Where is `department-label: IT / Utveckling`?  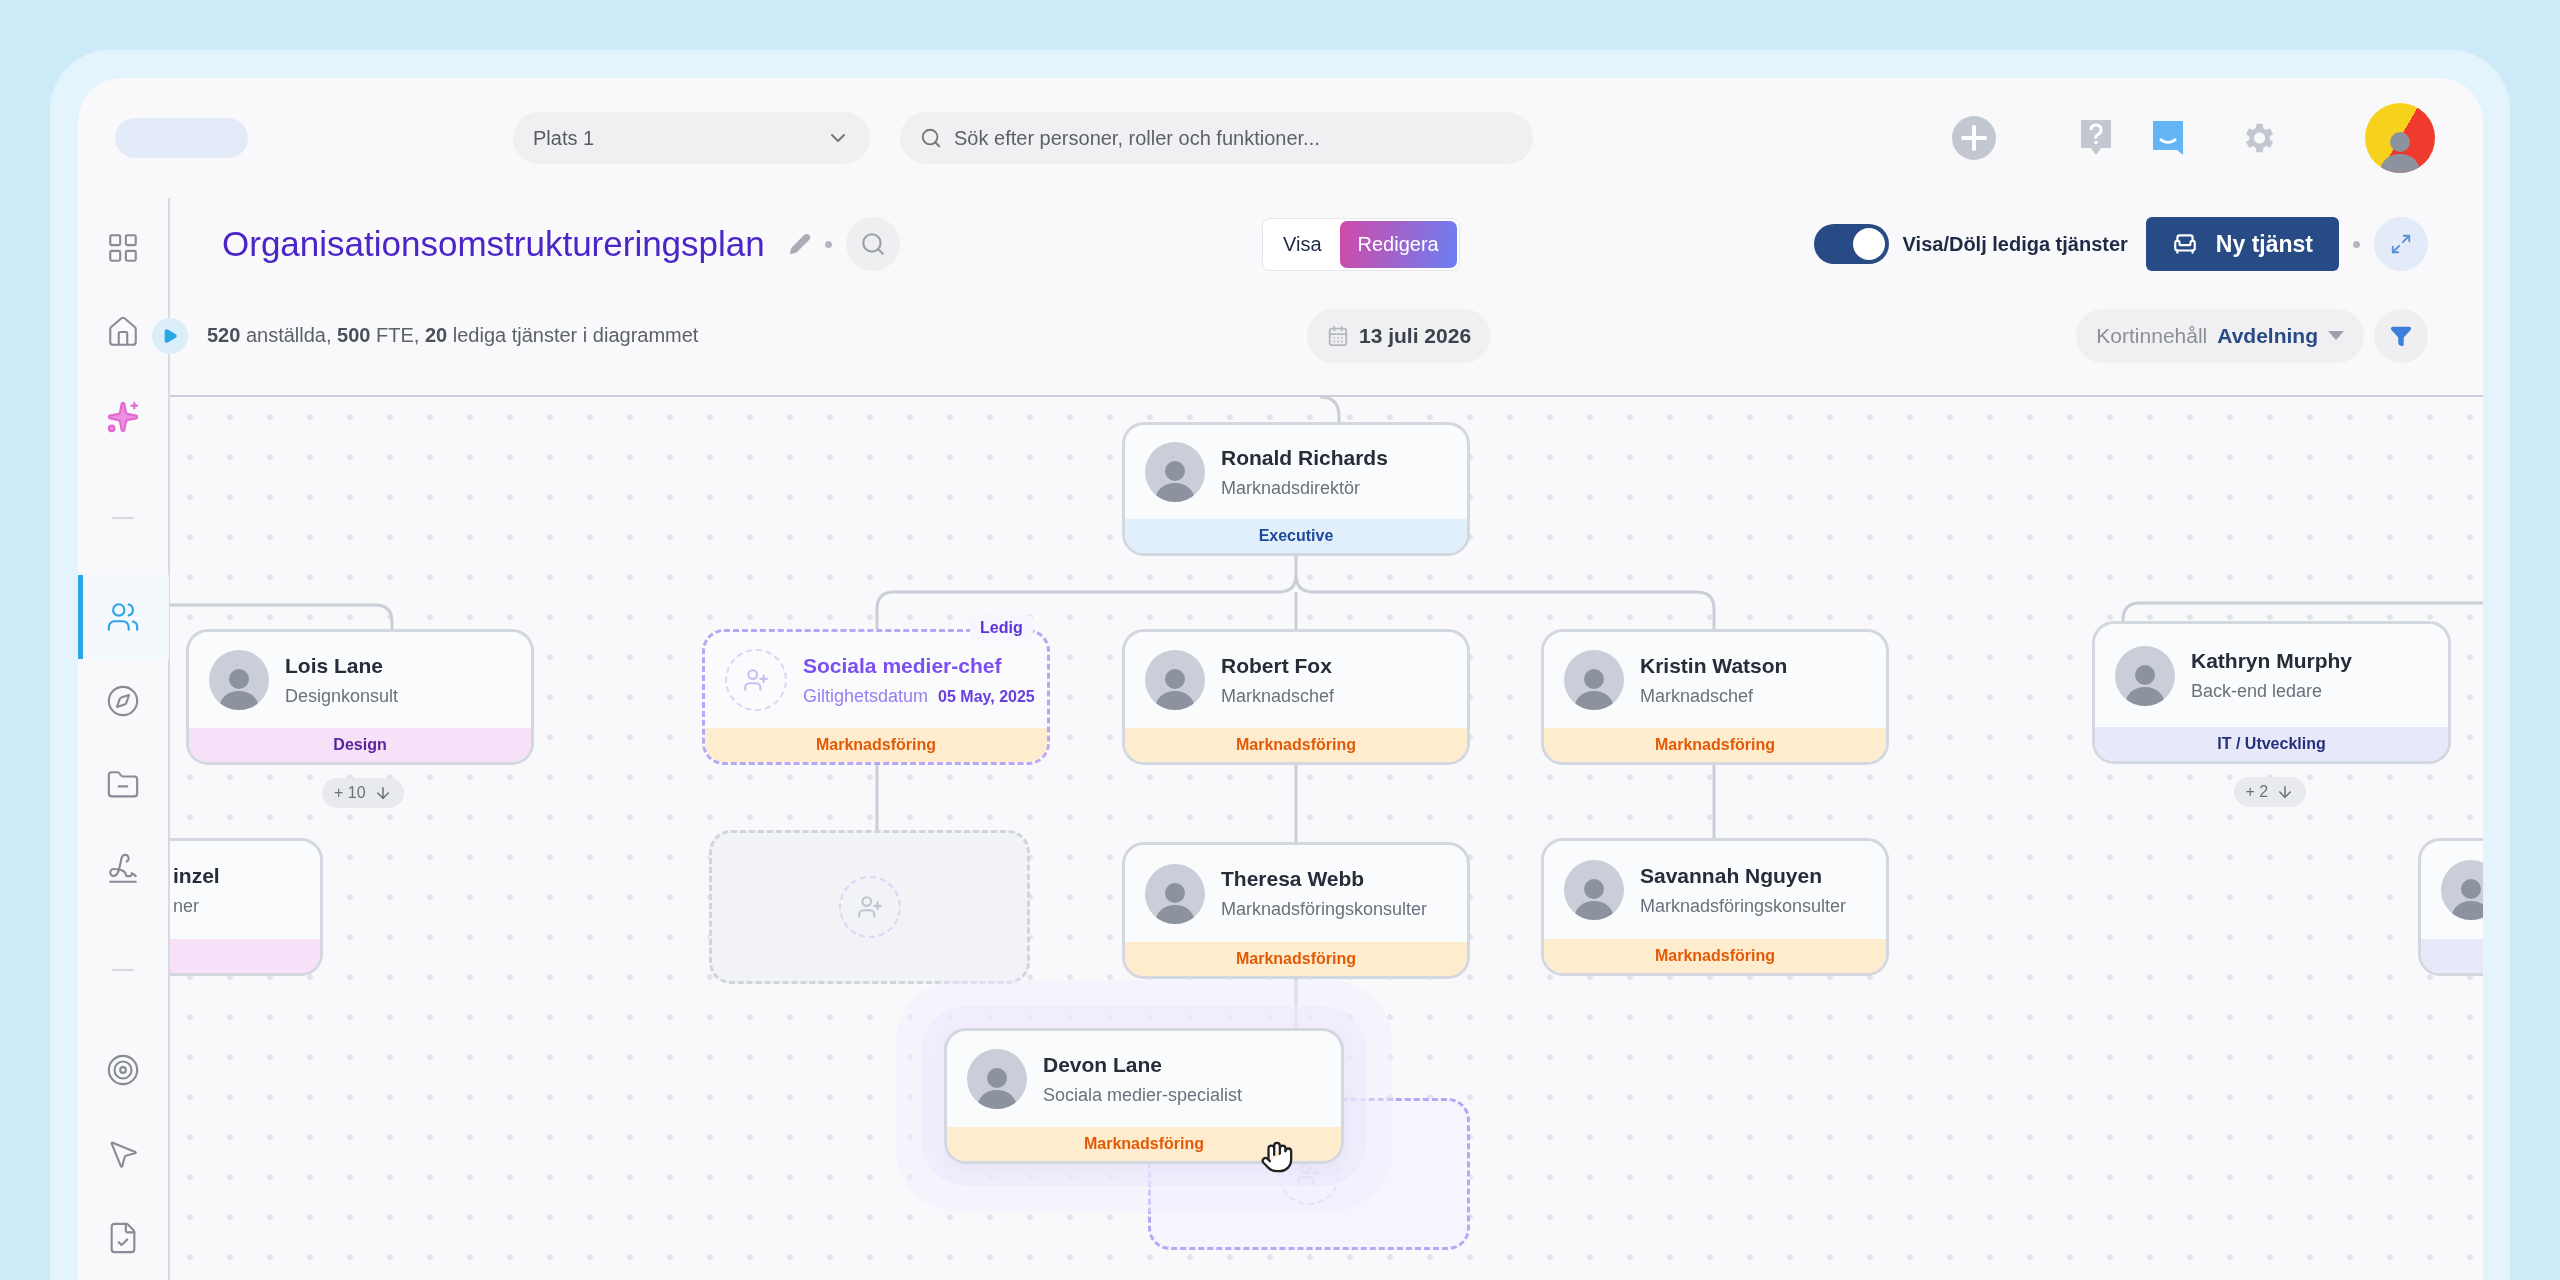
department-label: IT / Utveckling is located at coordinates (2271, 744).